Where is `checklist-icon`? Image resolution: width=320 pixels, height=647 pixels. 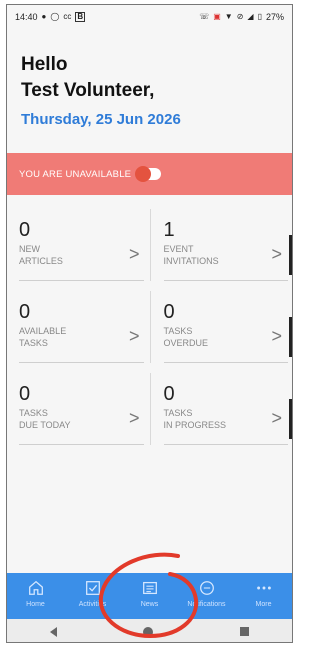 checklist-icon is located at coordinates (92, 588).